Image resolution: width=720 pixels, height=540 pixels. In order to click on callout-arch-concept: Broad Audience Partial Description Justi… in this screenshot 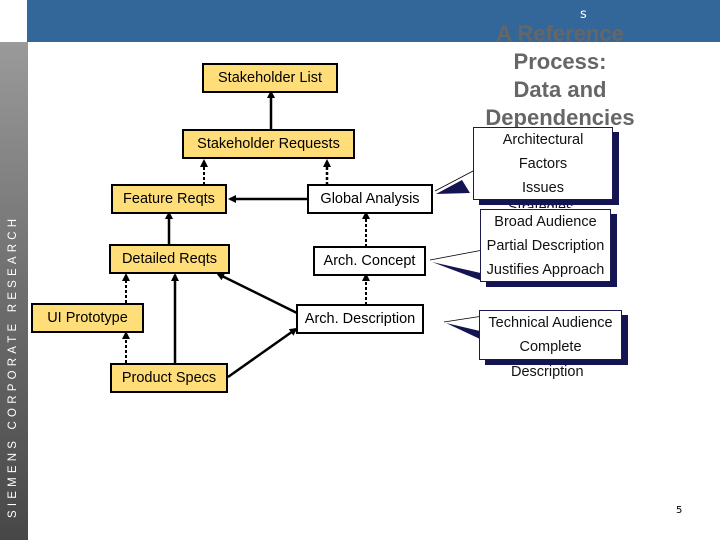, I will do `click(545, 245)`.